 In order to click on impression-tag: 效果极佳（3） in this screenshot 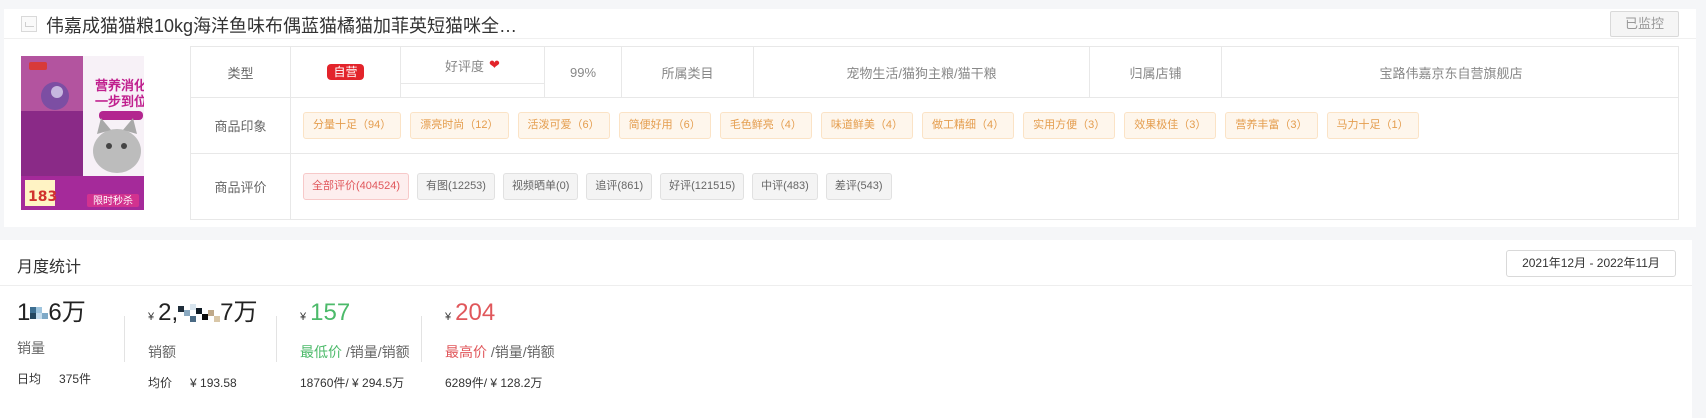, I will do `click(1170, 125)`.